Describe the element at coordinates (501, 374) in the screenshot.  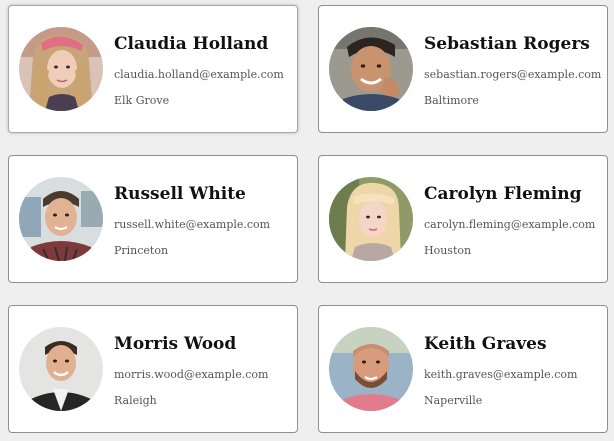
I see `contact-email: keith.graves@example.com` at that location.